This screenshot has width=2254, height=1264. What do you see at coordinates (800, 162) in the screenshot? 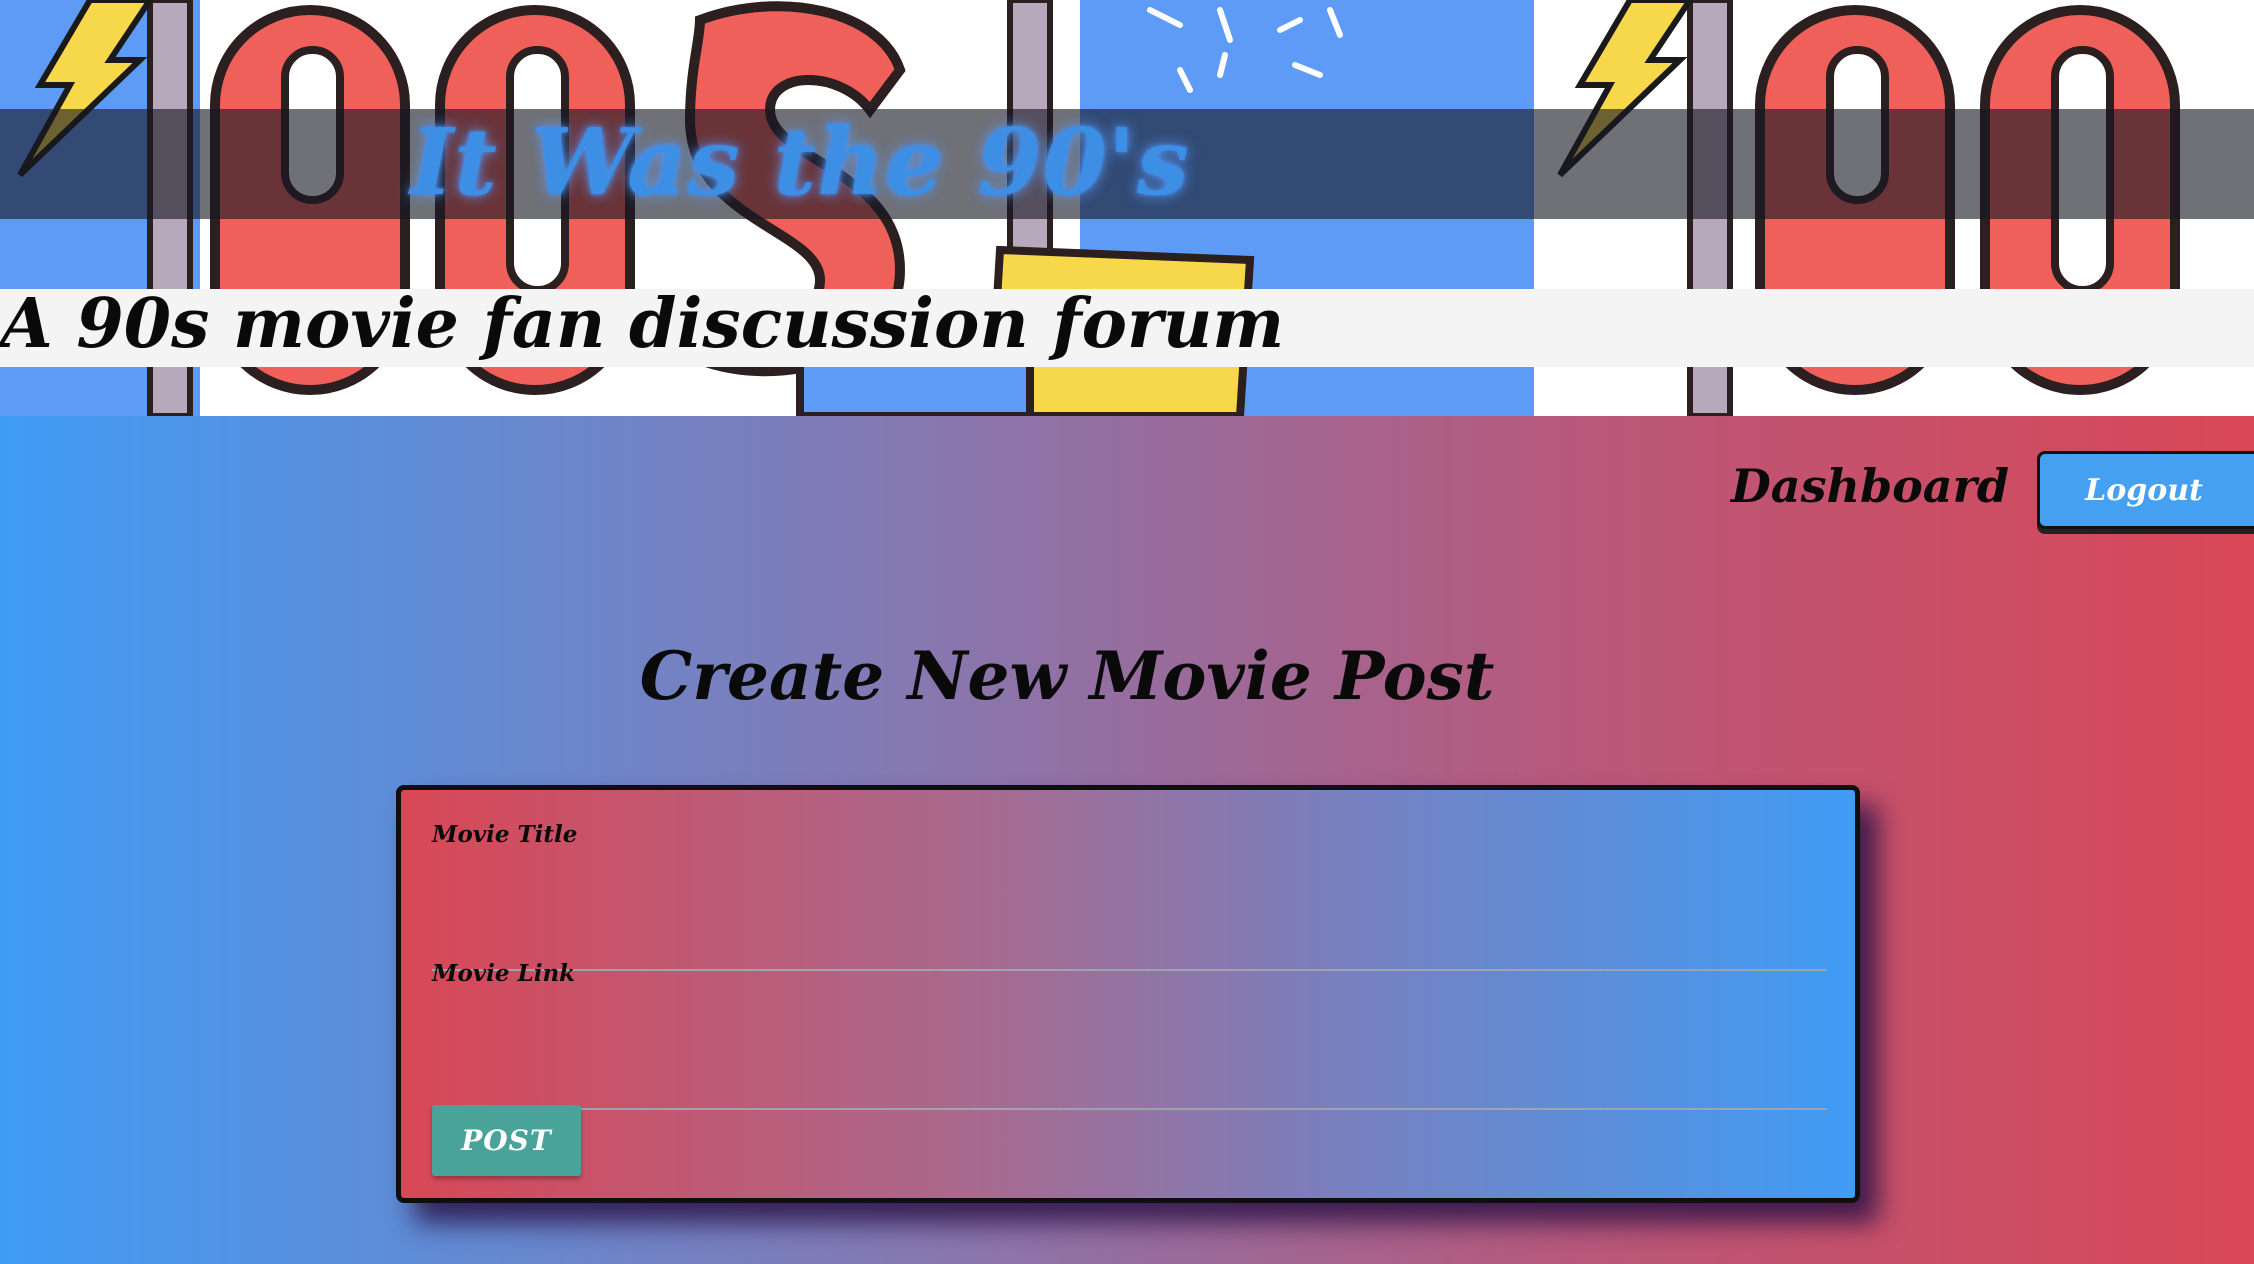
I see `site-title: It Was the 90's` at bounding box center [800, 162].